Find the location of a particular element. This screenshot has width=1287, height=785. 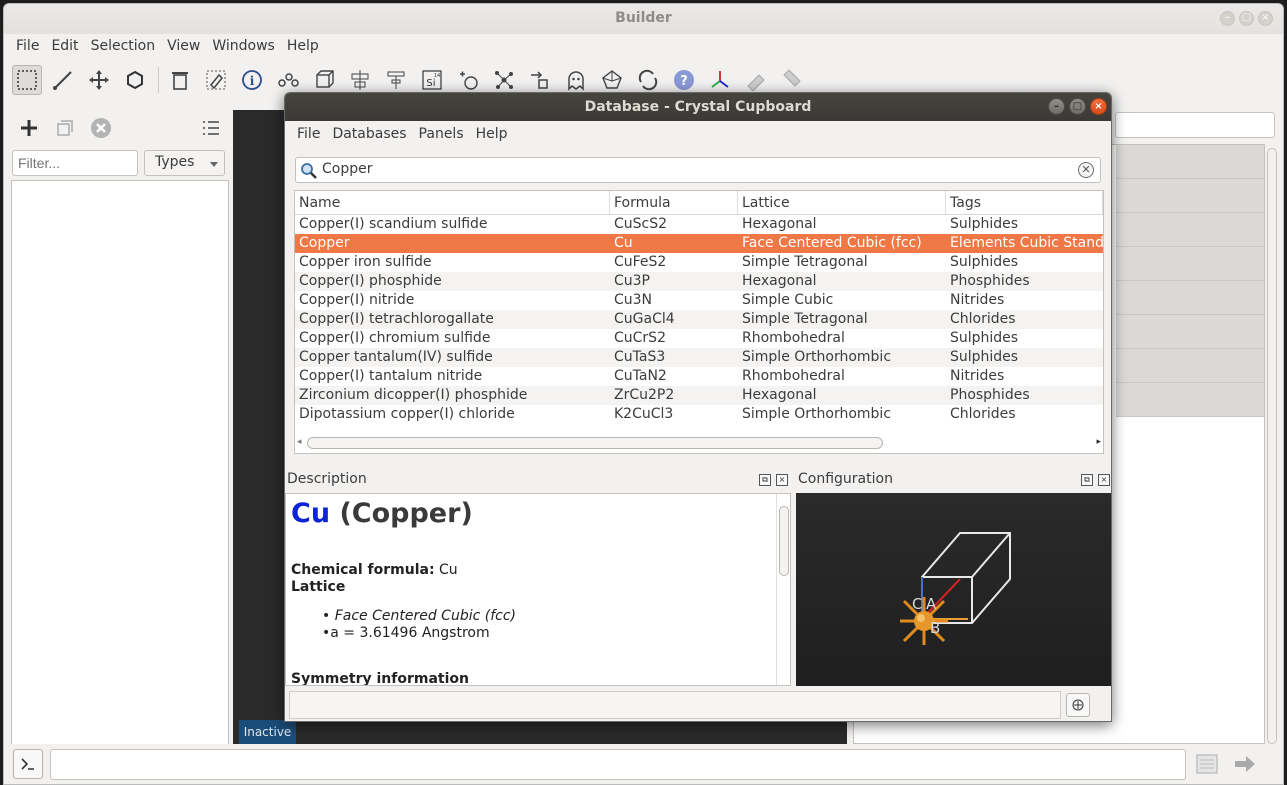

close-panel-icon: × is located at coordinates (782, 480).